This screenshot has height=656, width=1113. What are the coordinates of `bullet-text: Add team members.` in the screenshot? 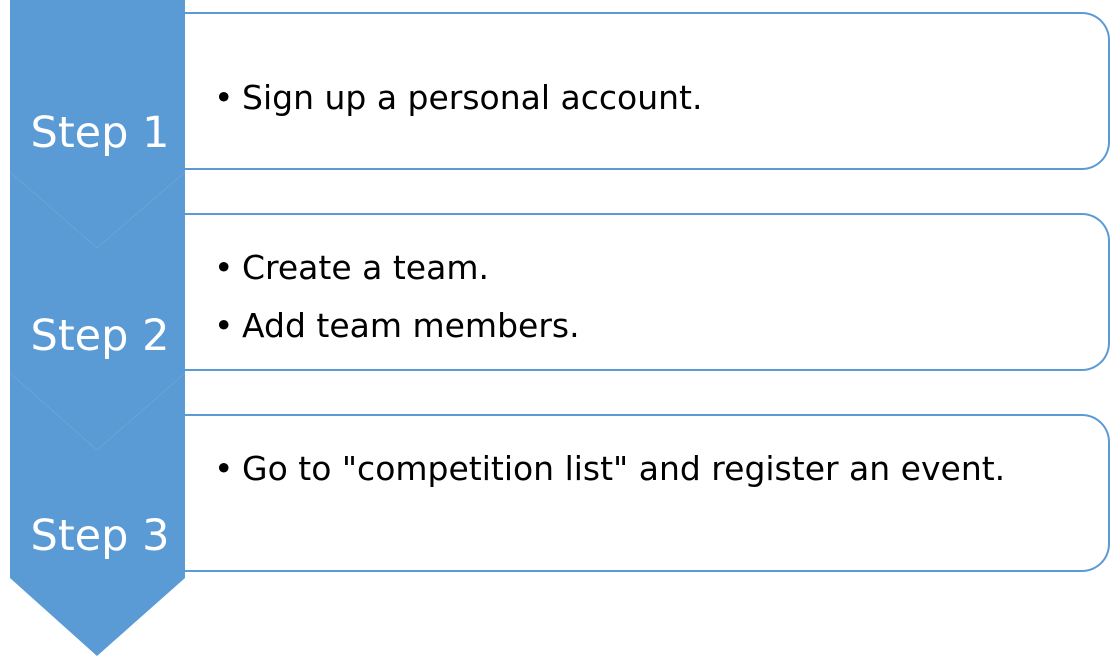 It's located at (411, 325).